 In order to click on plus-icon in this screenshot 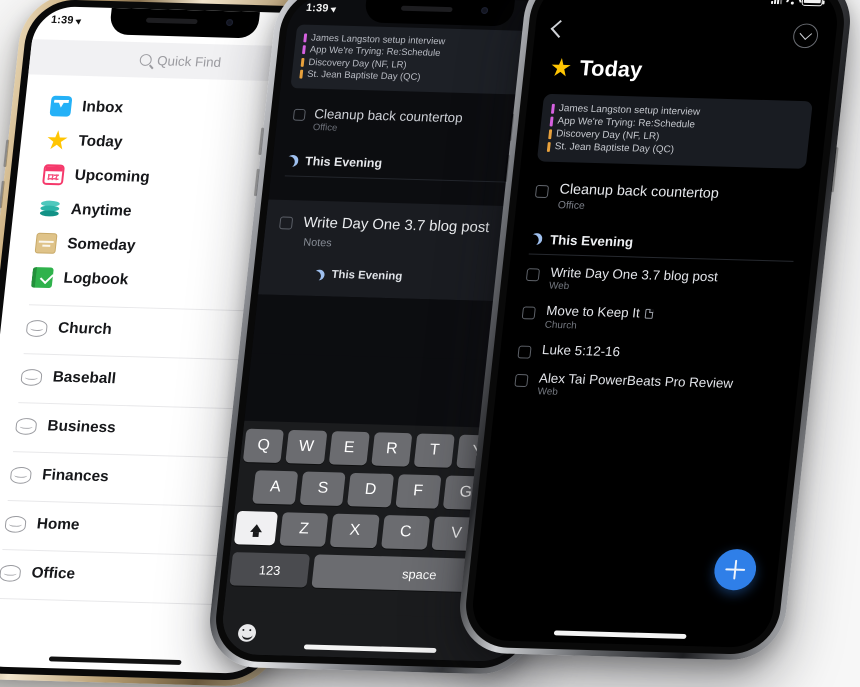, I will do `click(735, 570)`.